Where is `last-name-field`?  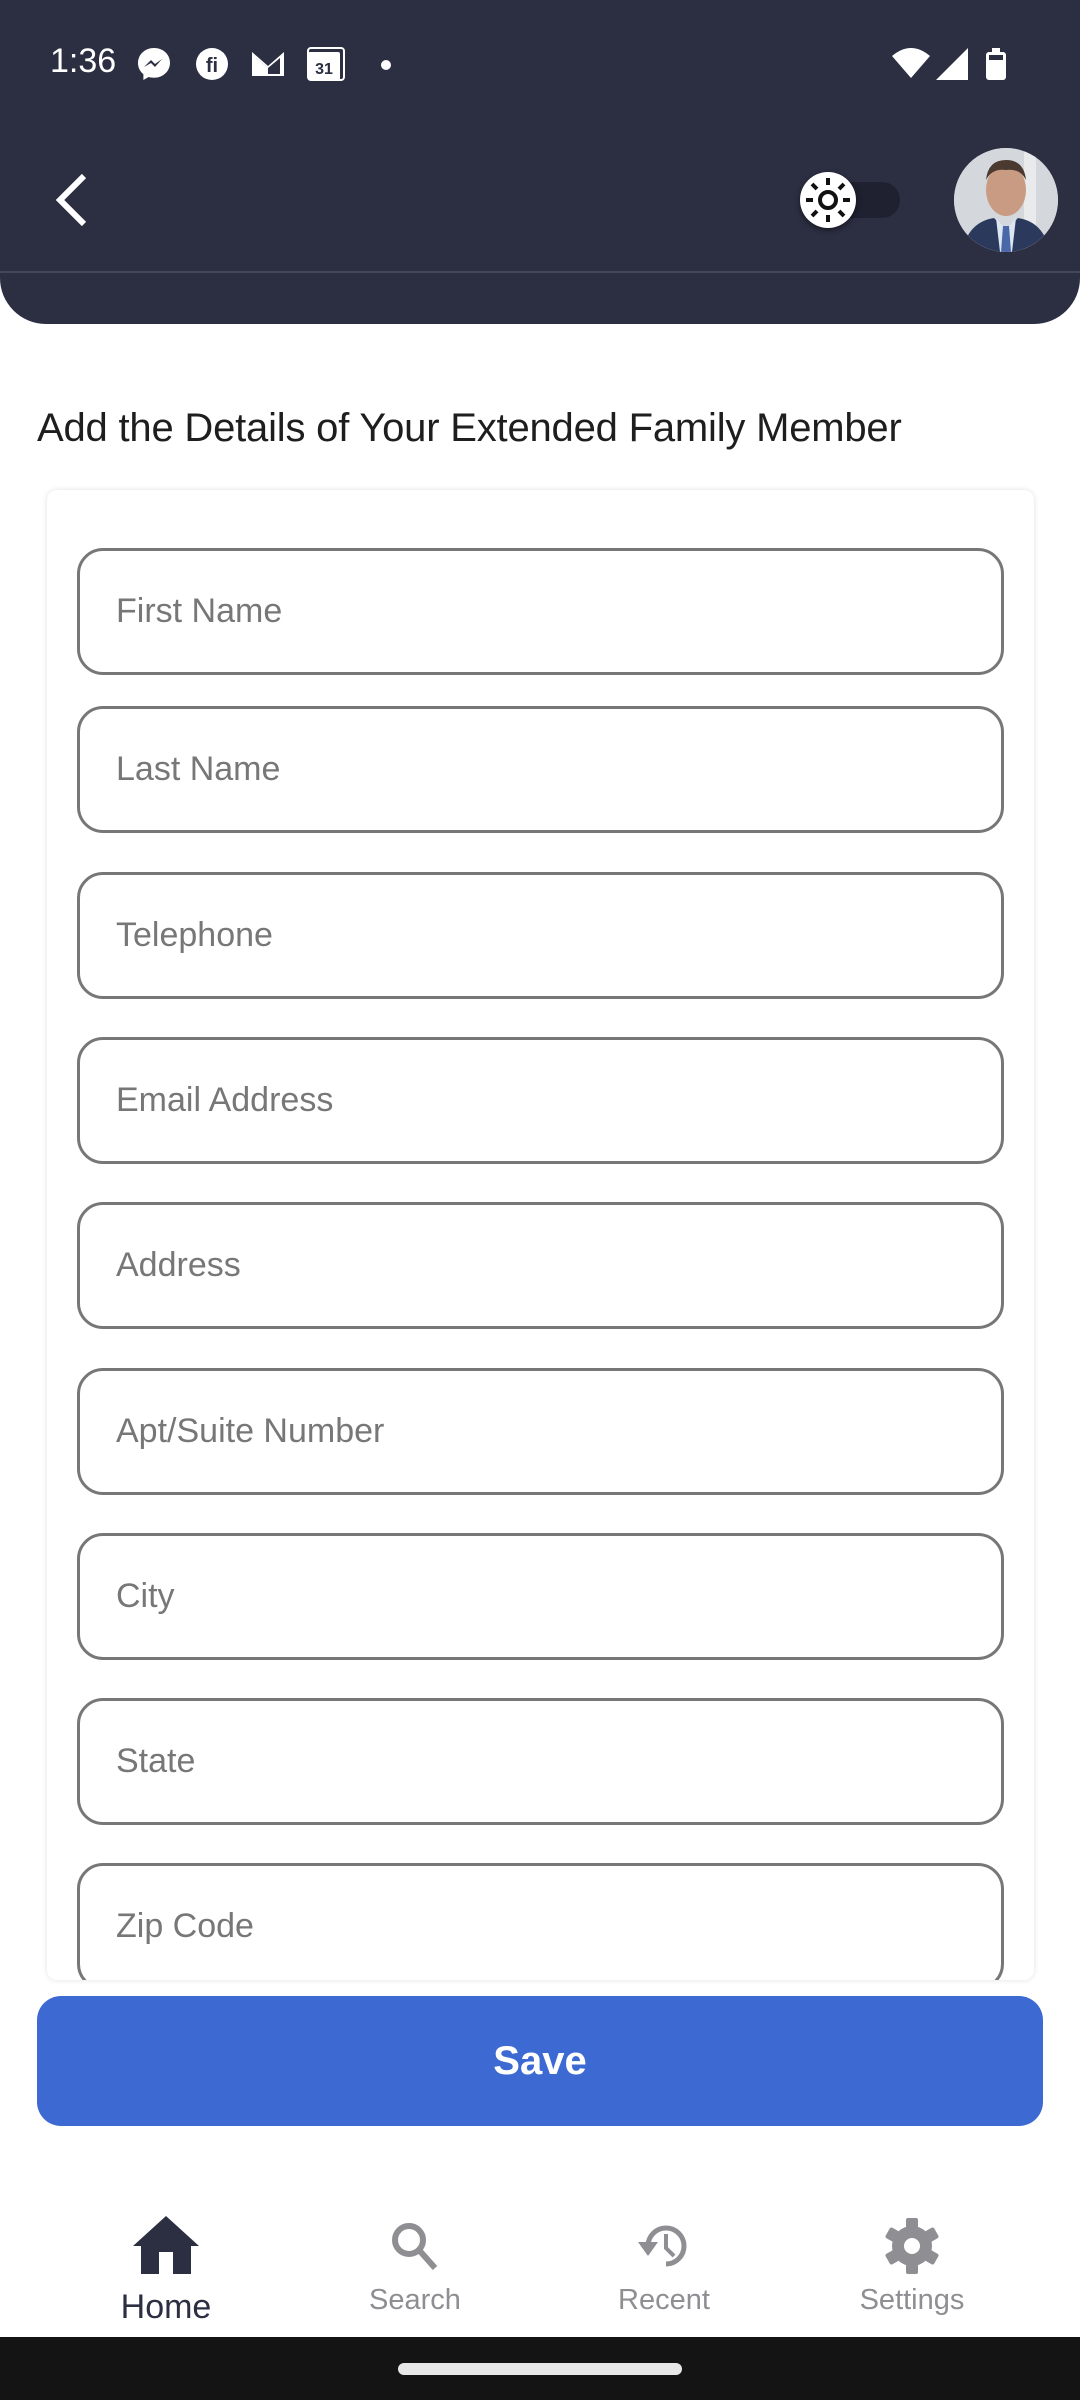 last-name-field is located at coordinates (540, 769).